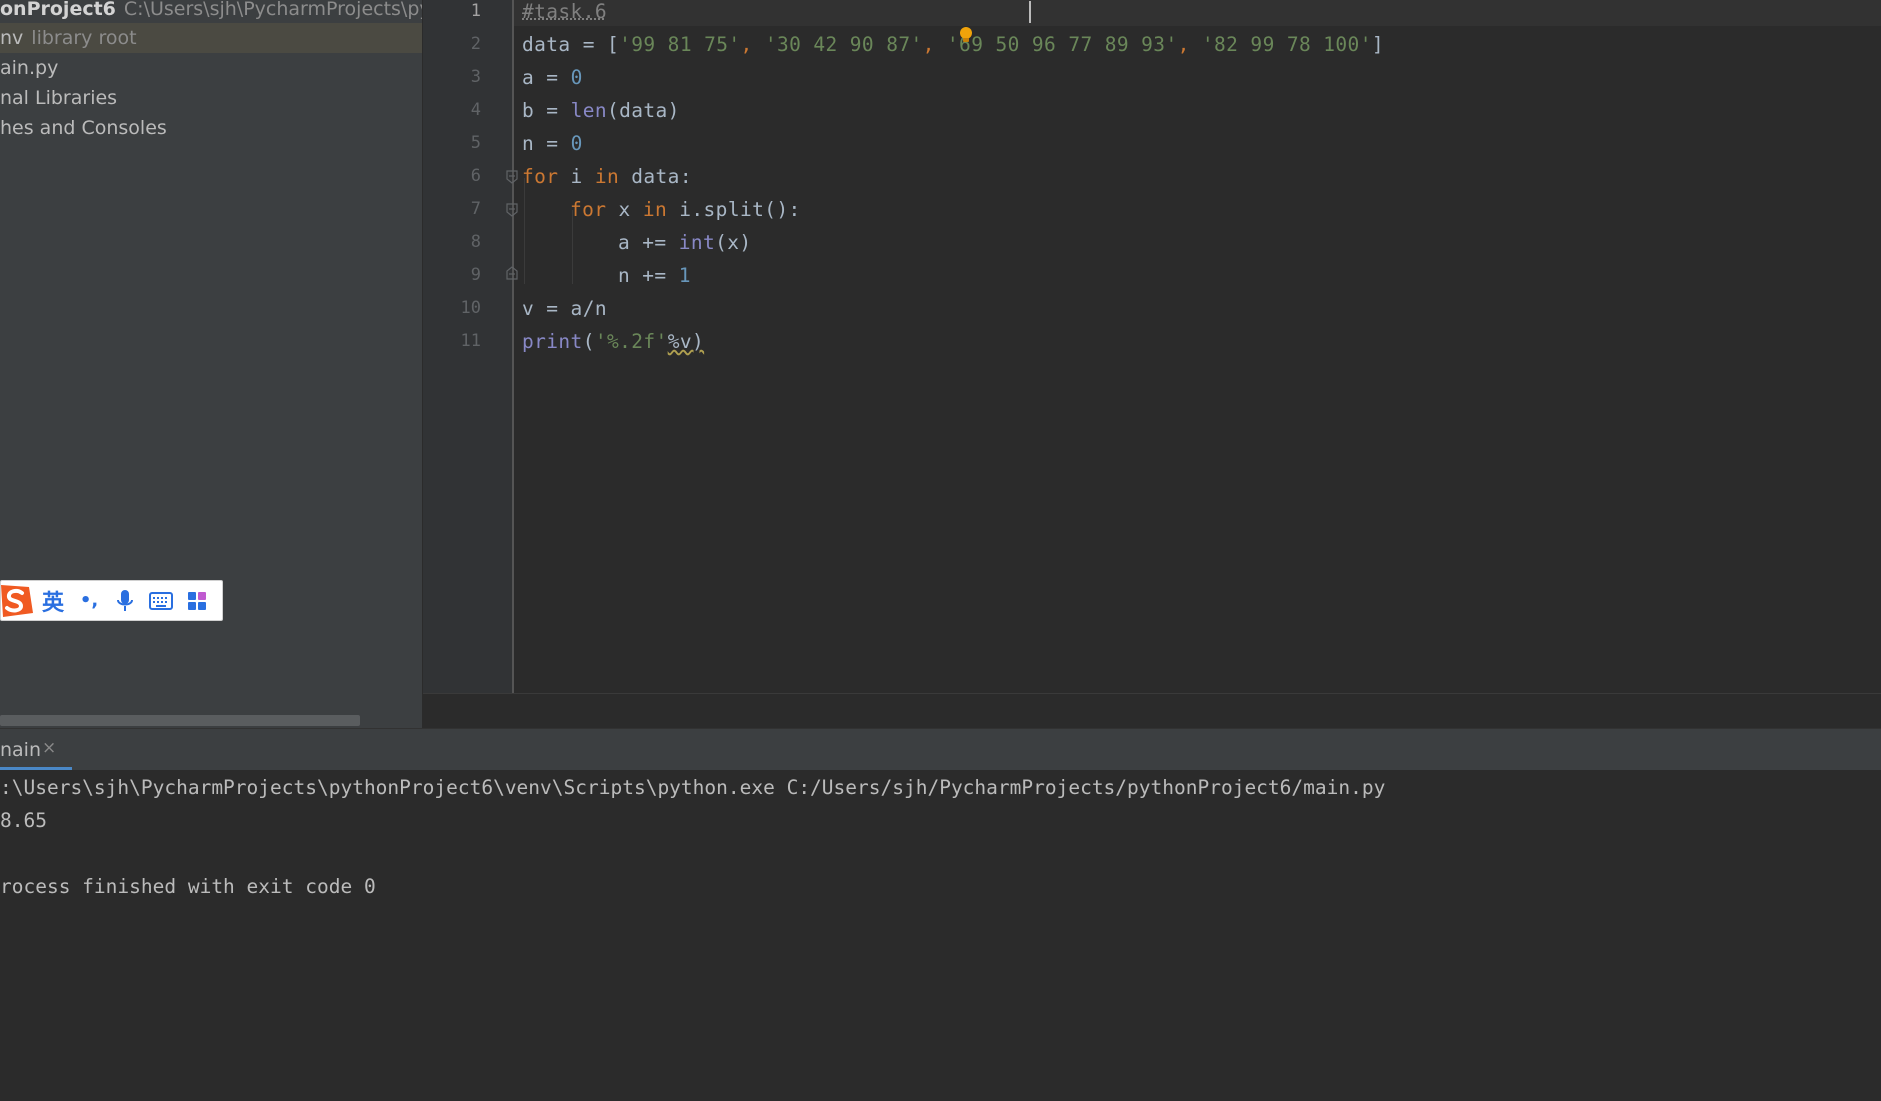  What do you see at coordinates (513, 346) in the screenshot?
I see `gutter-separator` at bounding box center [513, 346].